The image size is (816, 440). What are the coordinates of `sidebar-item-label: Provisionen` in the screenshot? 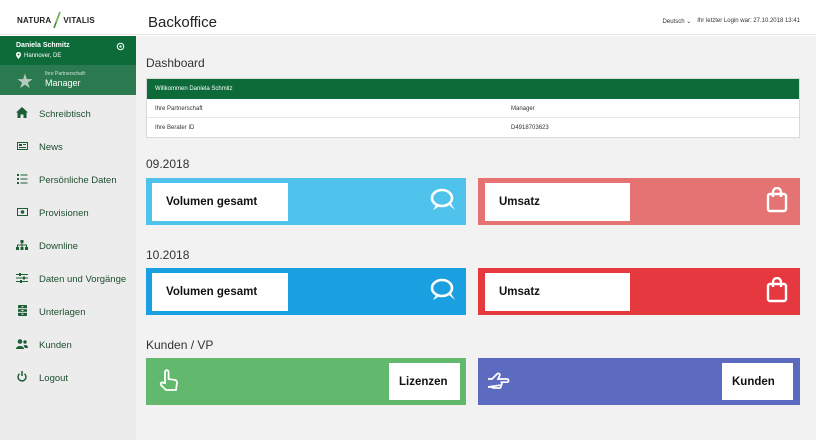 It's located at (64, 213).